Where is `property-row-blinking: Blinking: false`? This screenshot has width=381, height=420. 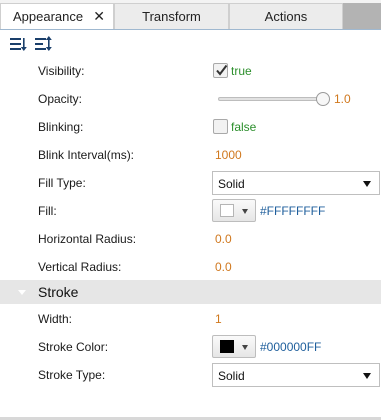 property-row-blinking: Blinking: false is located at coordinates (190, 127).